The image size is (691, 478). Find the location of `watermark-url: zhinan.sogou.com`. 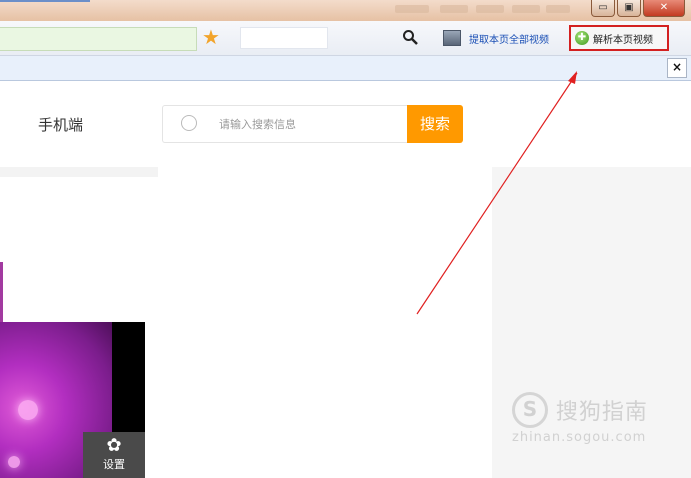

watermark-url: zhinan.sogou.com is located at coordinates (579, 437).